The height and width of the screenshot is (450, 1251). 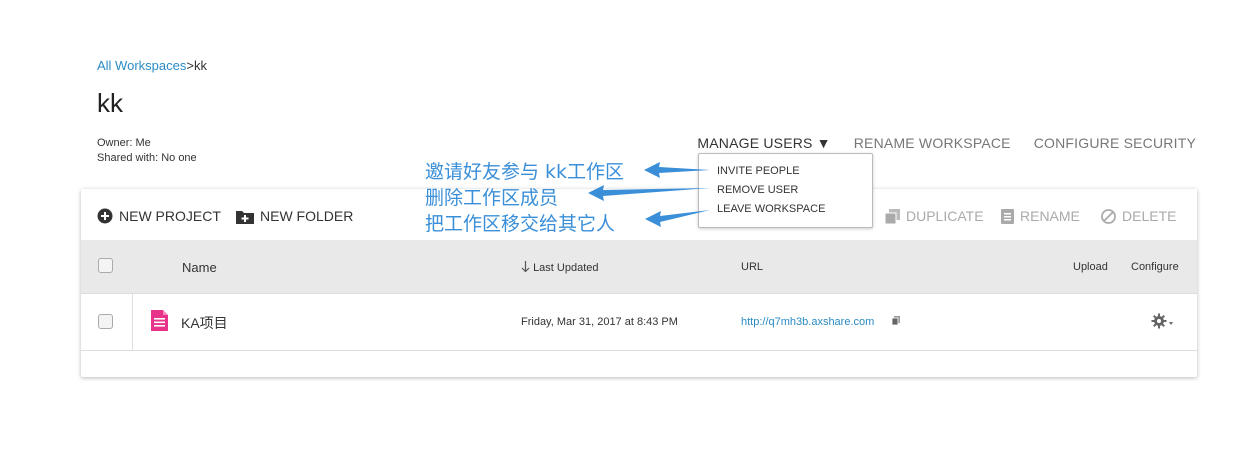 What do you see at coordinates (677, 218) in the screenshot?
I see `annotation-arrow-transfer` at bounding box center [677, 218].